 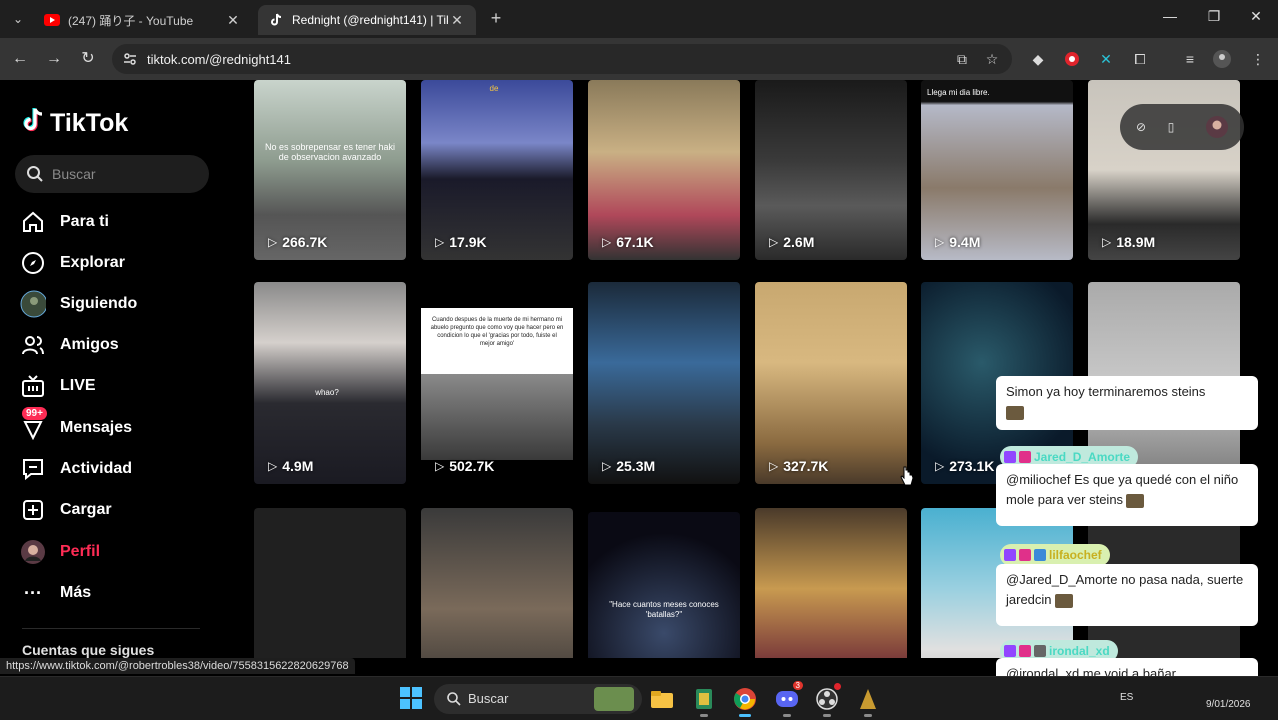 I want to click on obs-icon, so click(x=827, y=700).